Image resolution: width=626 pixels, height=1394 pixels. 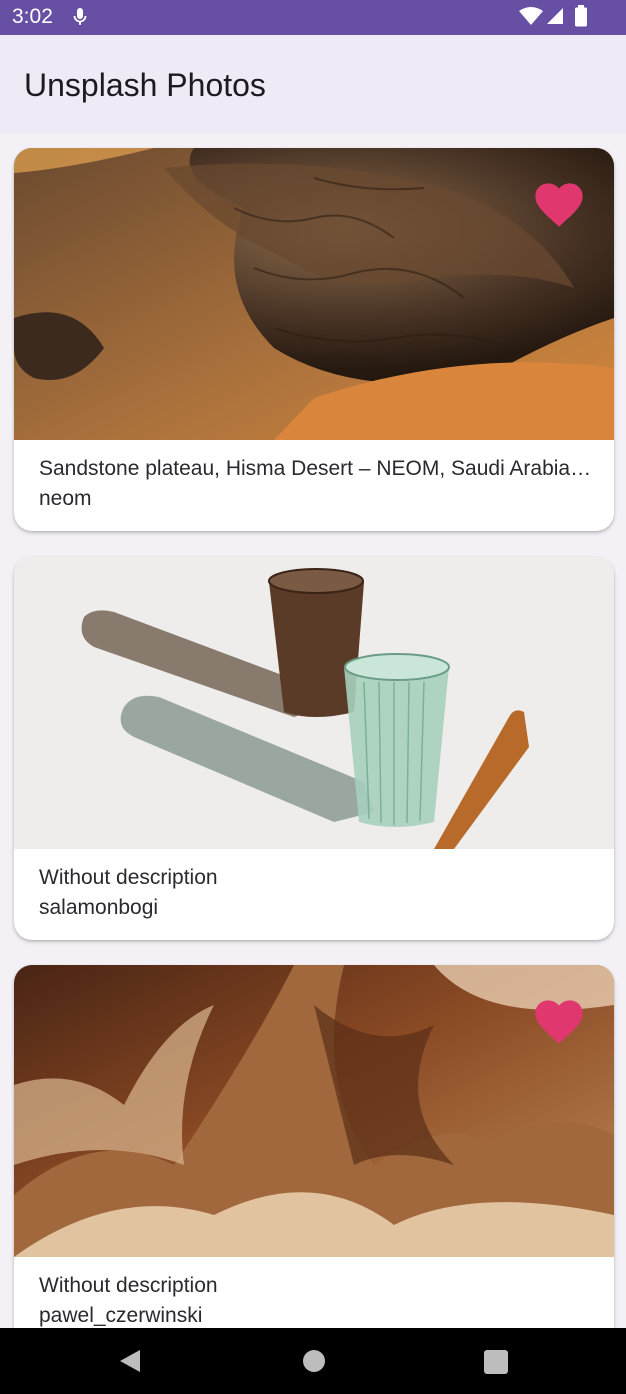 What do you see at coordinates (145, 85) in the screenshot?
I see `page-title: Unsplash Photos` at bounding box center [145, 85].